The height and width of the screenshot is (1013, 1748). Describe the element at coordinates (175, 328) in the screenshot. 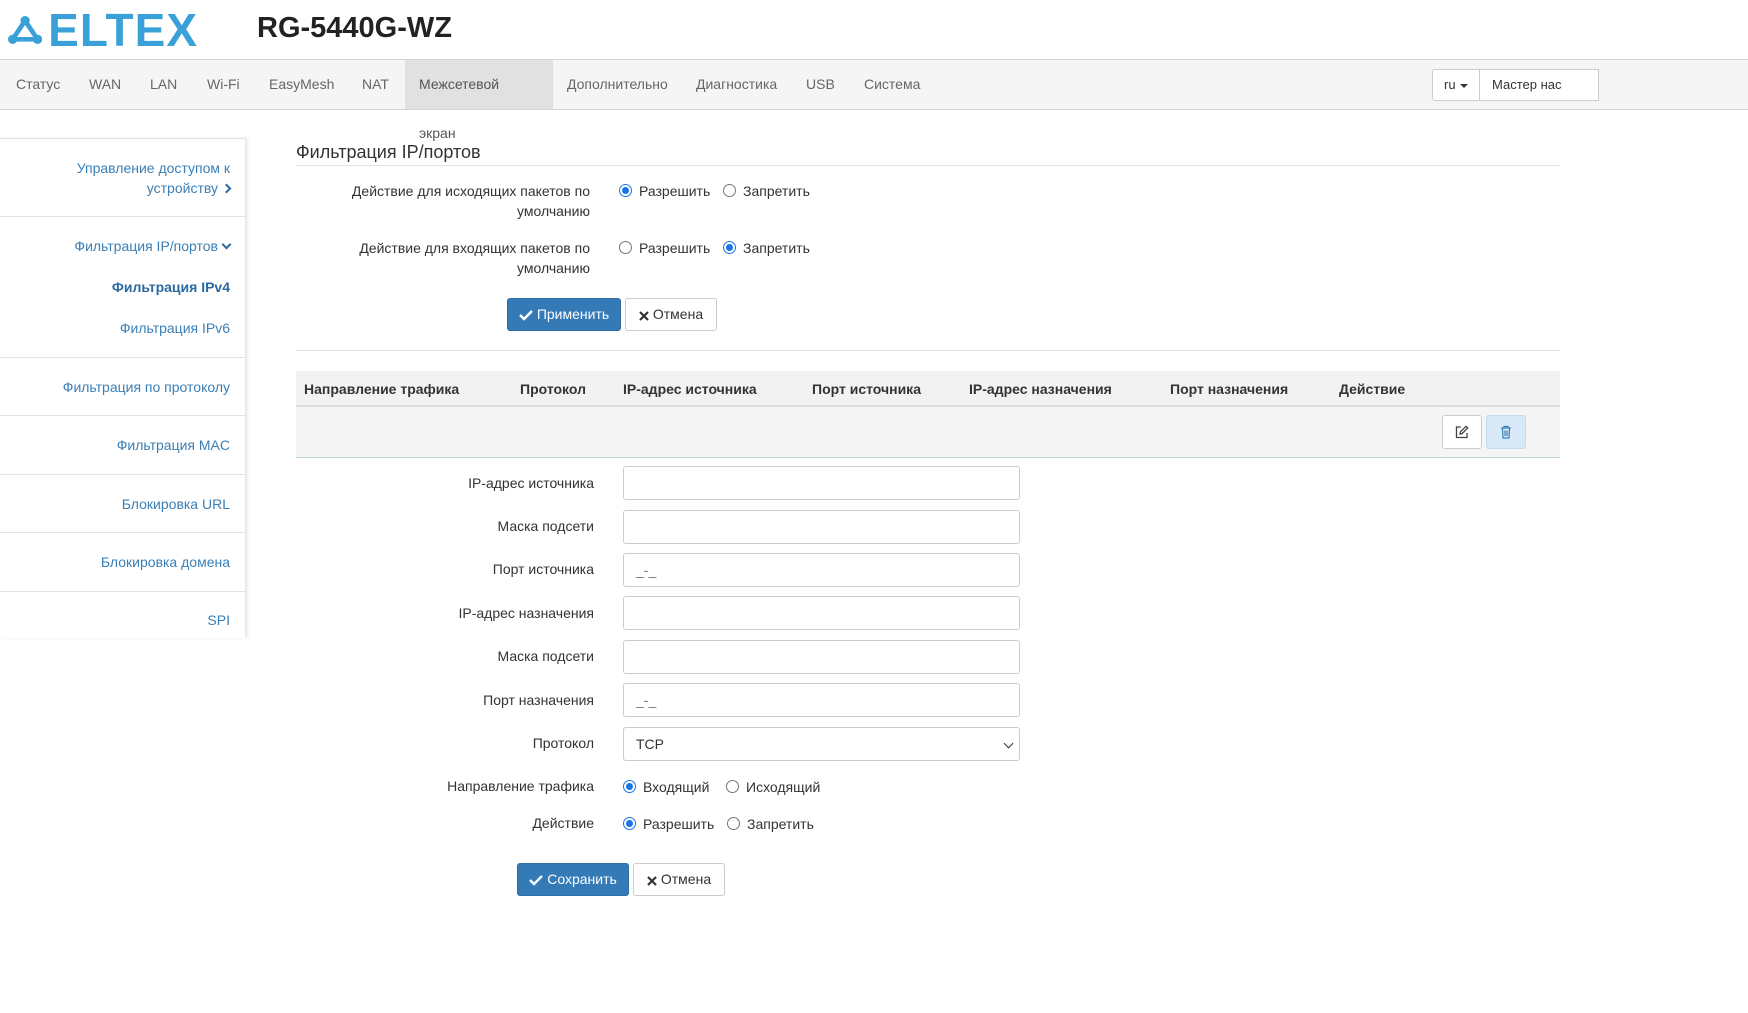

I see `sidebar-item-ipv6-filter: Фильтрация IPv6` at that location.